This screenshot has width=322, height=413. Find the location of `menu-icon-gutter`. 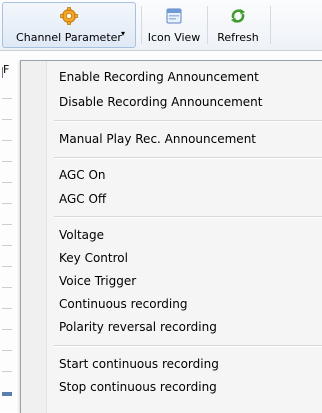

menu-icon-gutter is located at coordinates (34, 237).